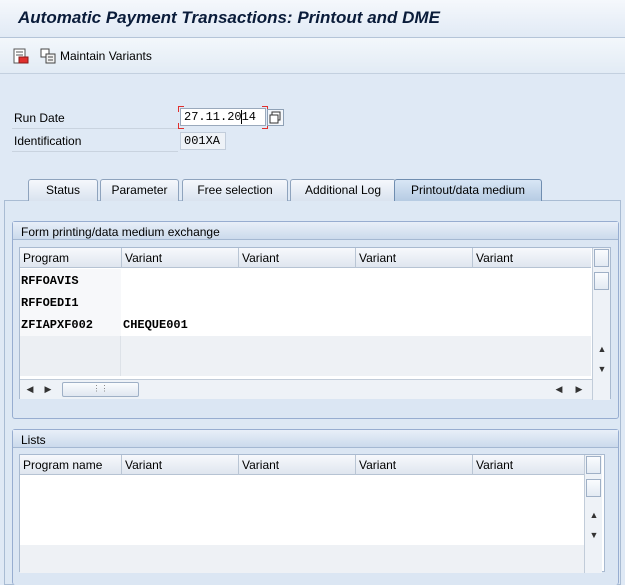  I want to click on program-column-empty-cell, so click(70, 356).